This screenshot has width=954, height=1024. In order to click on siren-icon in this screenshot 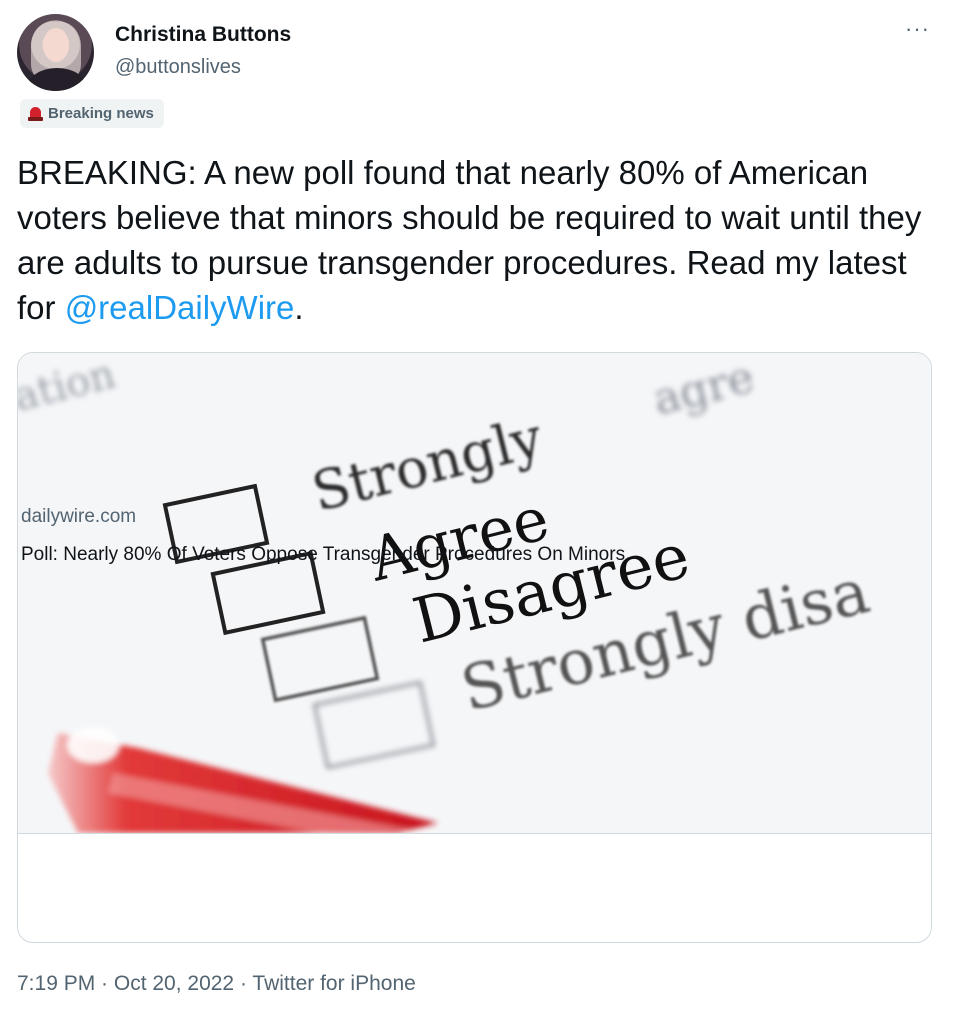, I will do `click(35, 113)`.